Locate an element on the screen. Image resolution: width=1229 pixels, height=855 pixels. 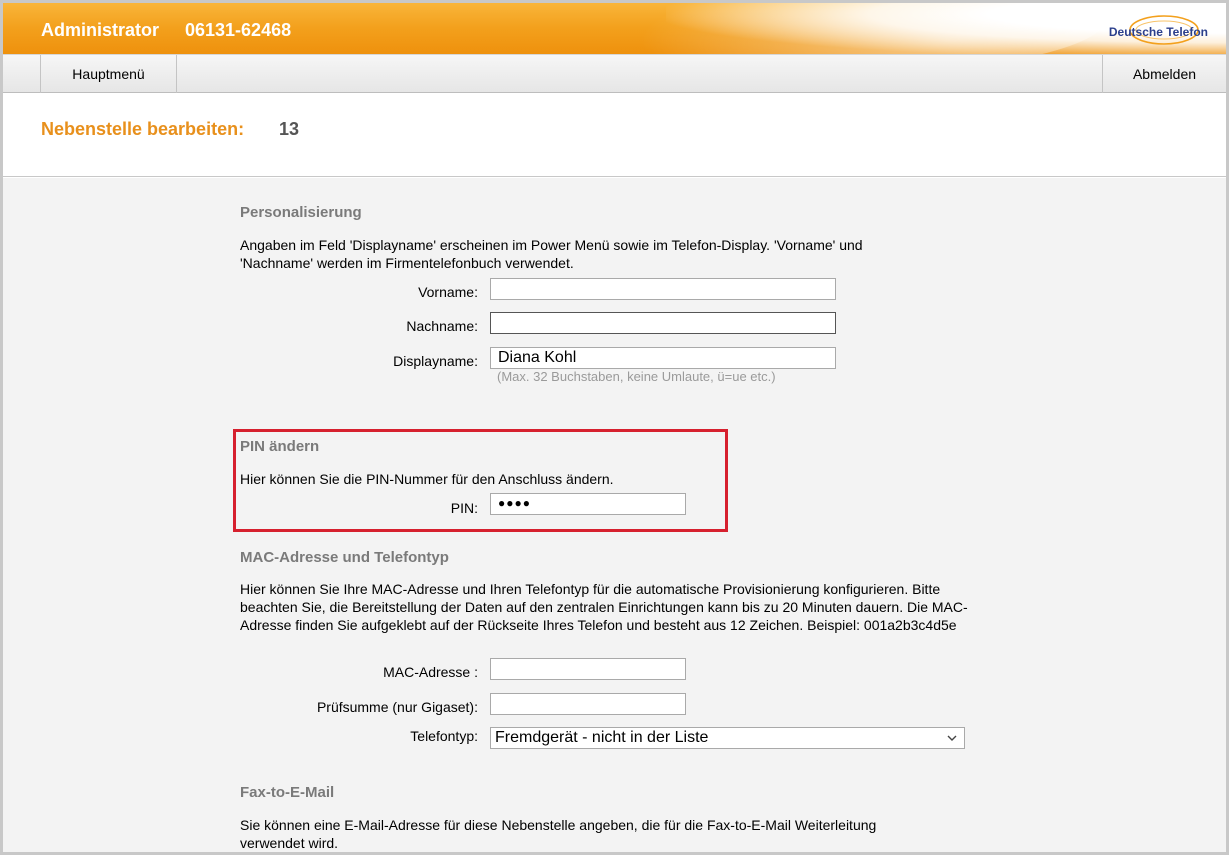
section-heading-mac: MAC-Adresse und Telefontyp is located at coordinates (344, 557).